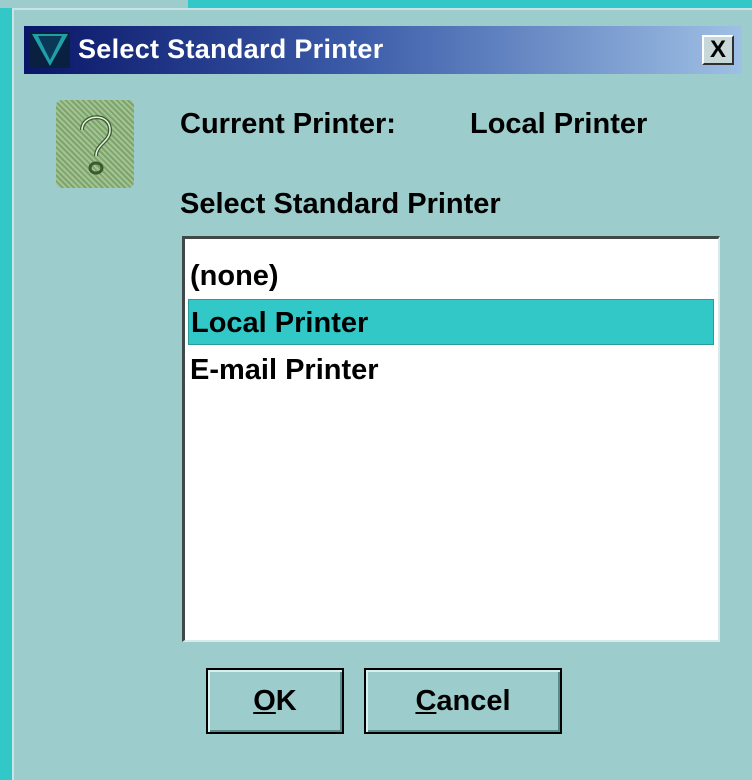 The width and height of the screenshot is (752, 780). Describe the element at coordinates (94, 4) in the screenshot. I see `background-strip` at that location.